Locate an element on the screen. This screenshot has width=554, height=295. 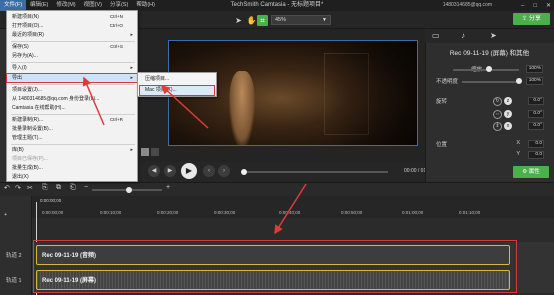
skip-forward-icon: ▶ is located at coordinates (170, 171).